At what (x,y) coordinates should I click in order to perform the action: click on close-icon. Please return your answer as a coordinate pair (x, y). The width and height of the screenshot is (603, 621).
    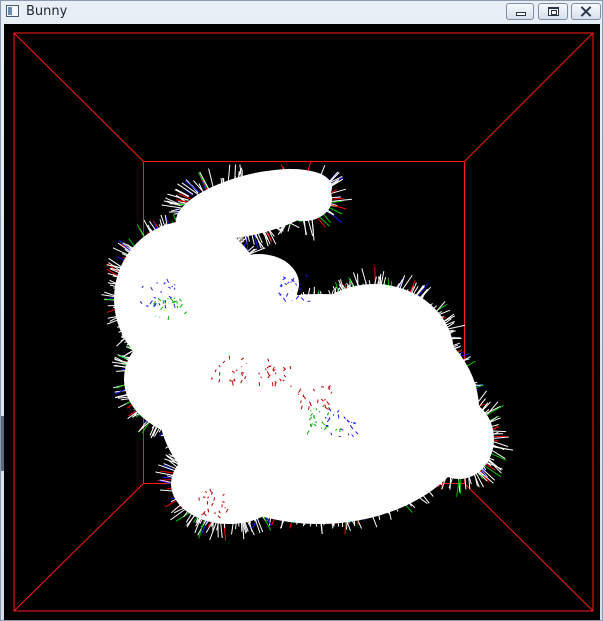
    Looking at the image, I should click on (586, 11).